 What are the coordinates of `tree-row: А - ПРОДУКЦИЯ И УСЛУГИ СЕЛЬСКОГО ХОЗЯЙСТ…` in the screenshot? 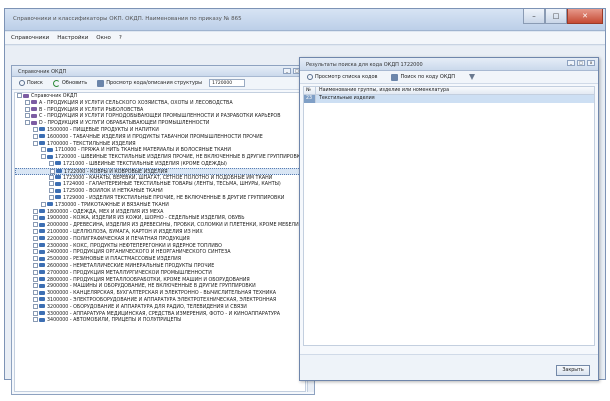 It's located at (160, 103).